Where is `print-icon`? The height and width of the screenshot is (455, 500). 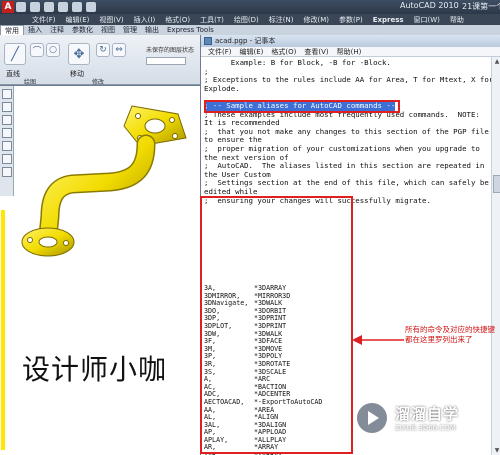 print-icon is located at coordinates (91, 7).